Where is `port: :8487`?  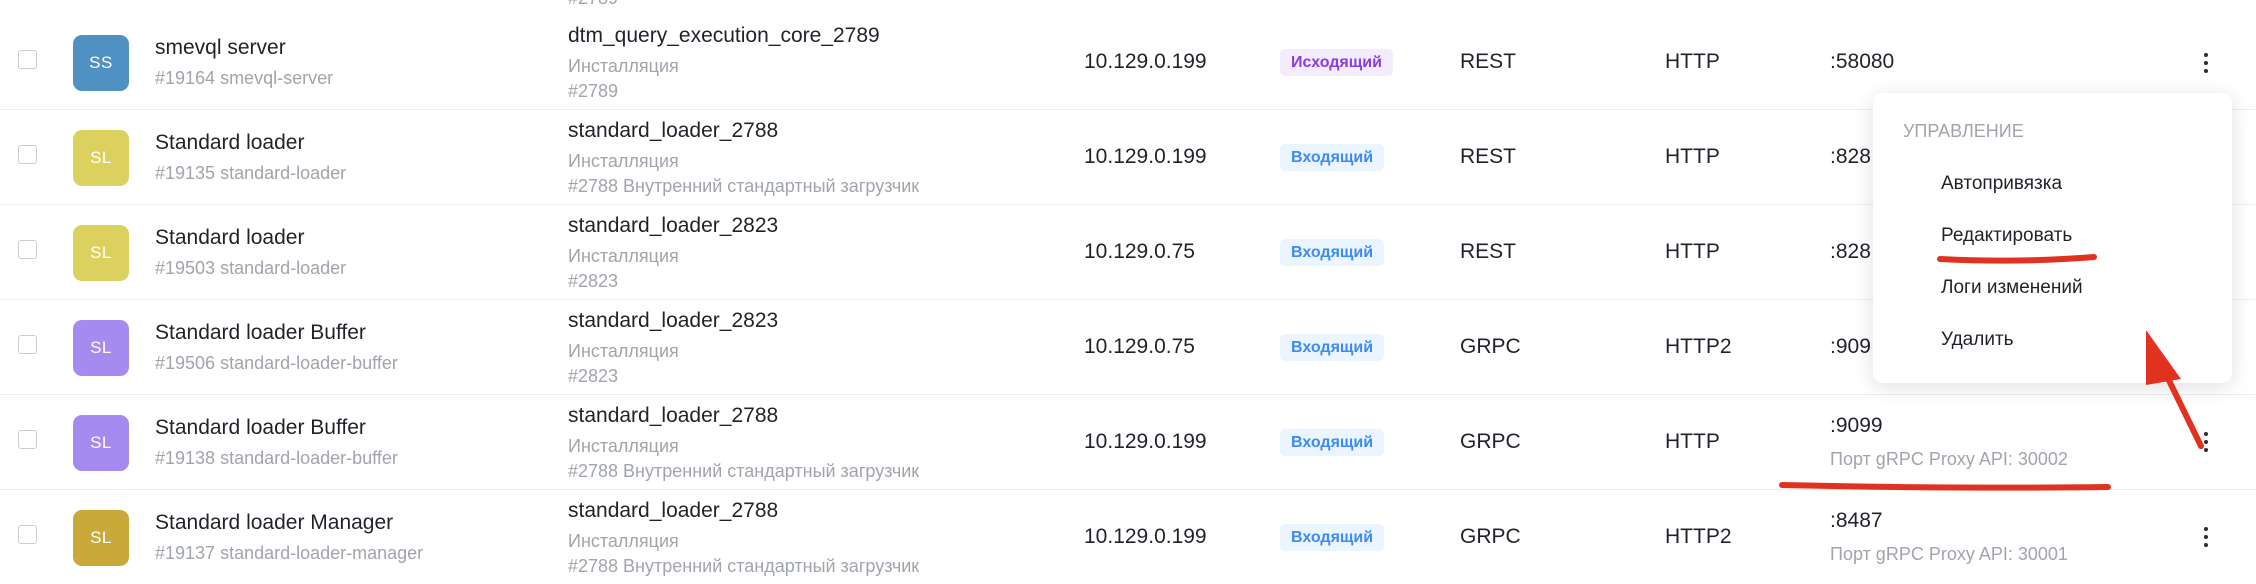
port: :8487 is located at coordinates (1856, 520).